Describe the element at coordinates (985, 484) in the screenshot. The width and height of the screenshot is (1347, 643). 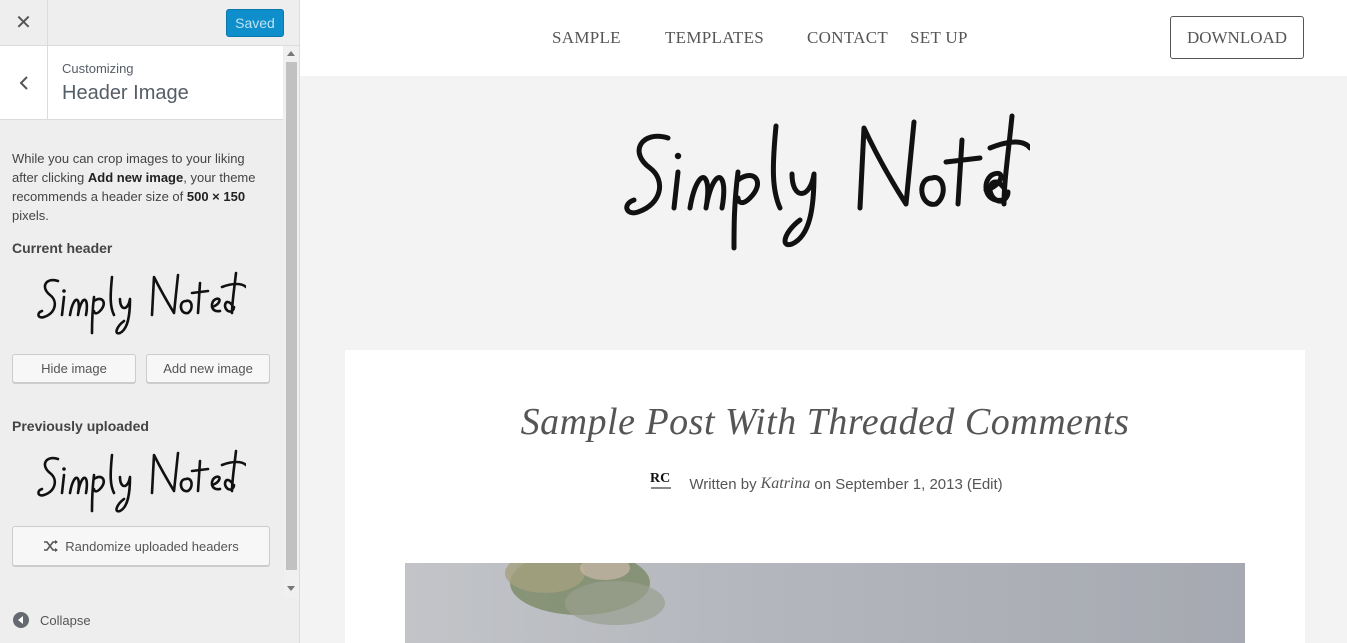
I see `edit-link: (Edit)` at that location.